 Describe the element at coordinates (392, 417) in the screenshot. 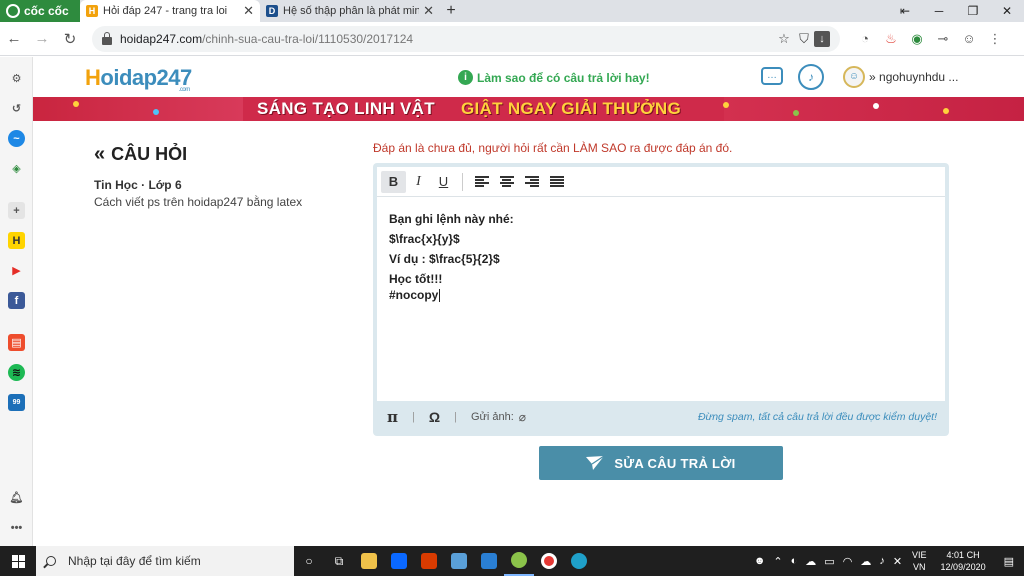

I see `math-formula-button: π` at that location.